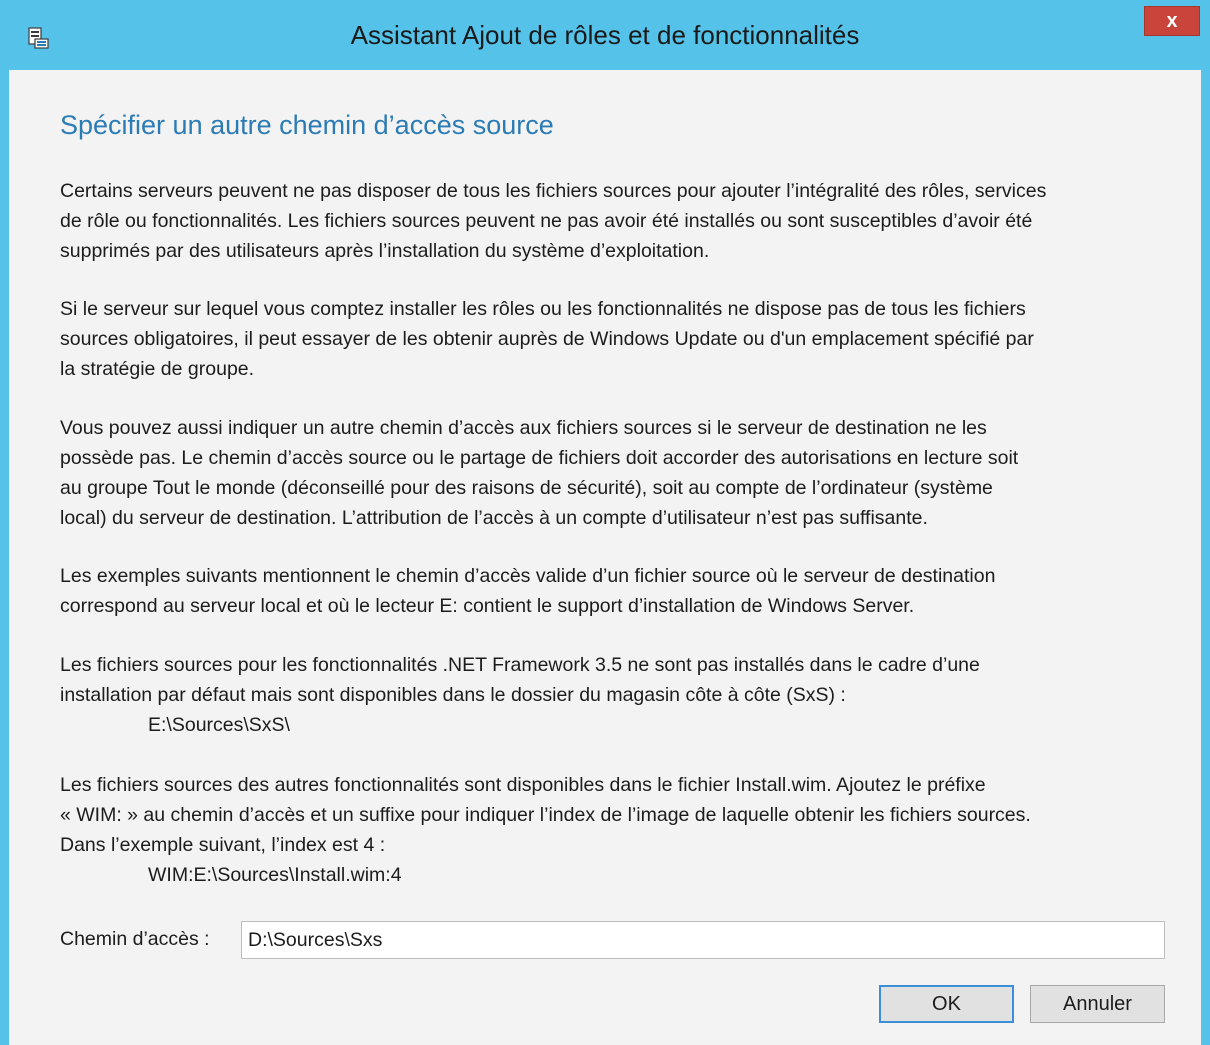 This screenshot has width=1210, height=1045. Describe the element at coordinates (219, 725) in the screenshot. I see `example-path: E:\Sources\SxS\` at that location.